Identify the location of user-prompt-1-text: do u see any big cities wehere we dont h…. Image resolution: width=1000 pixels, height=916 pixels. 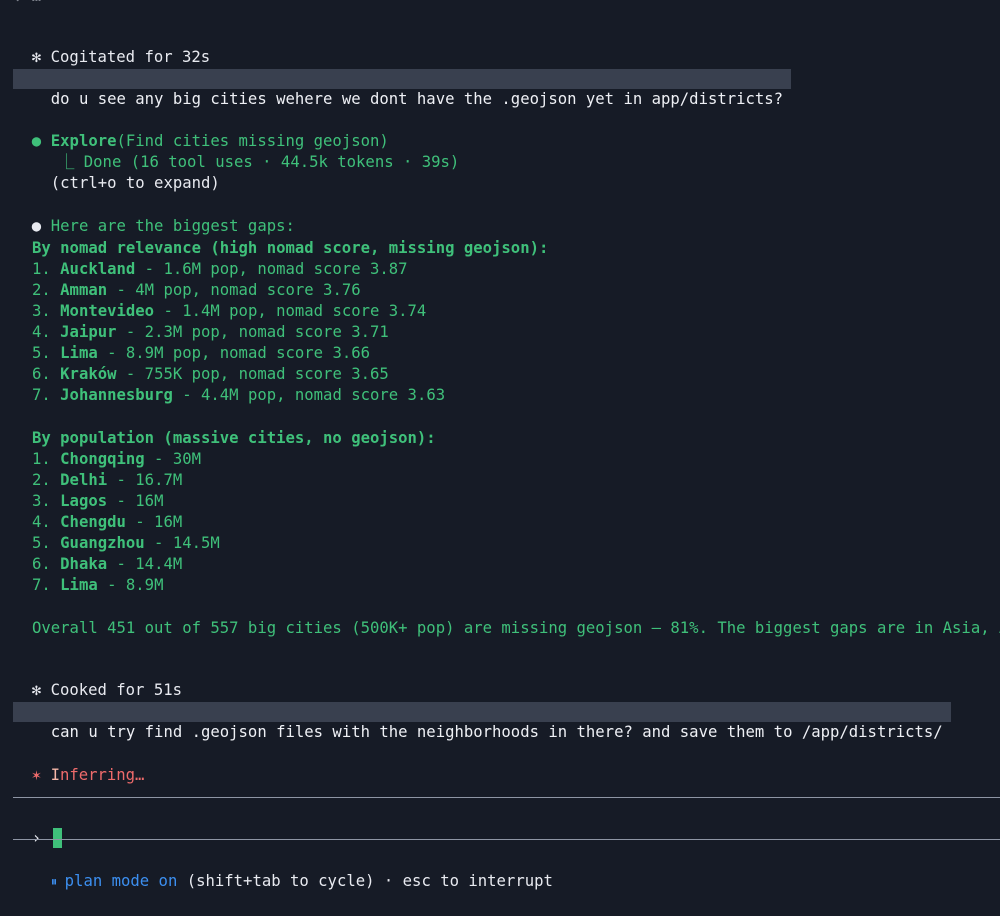
(417, 99).